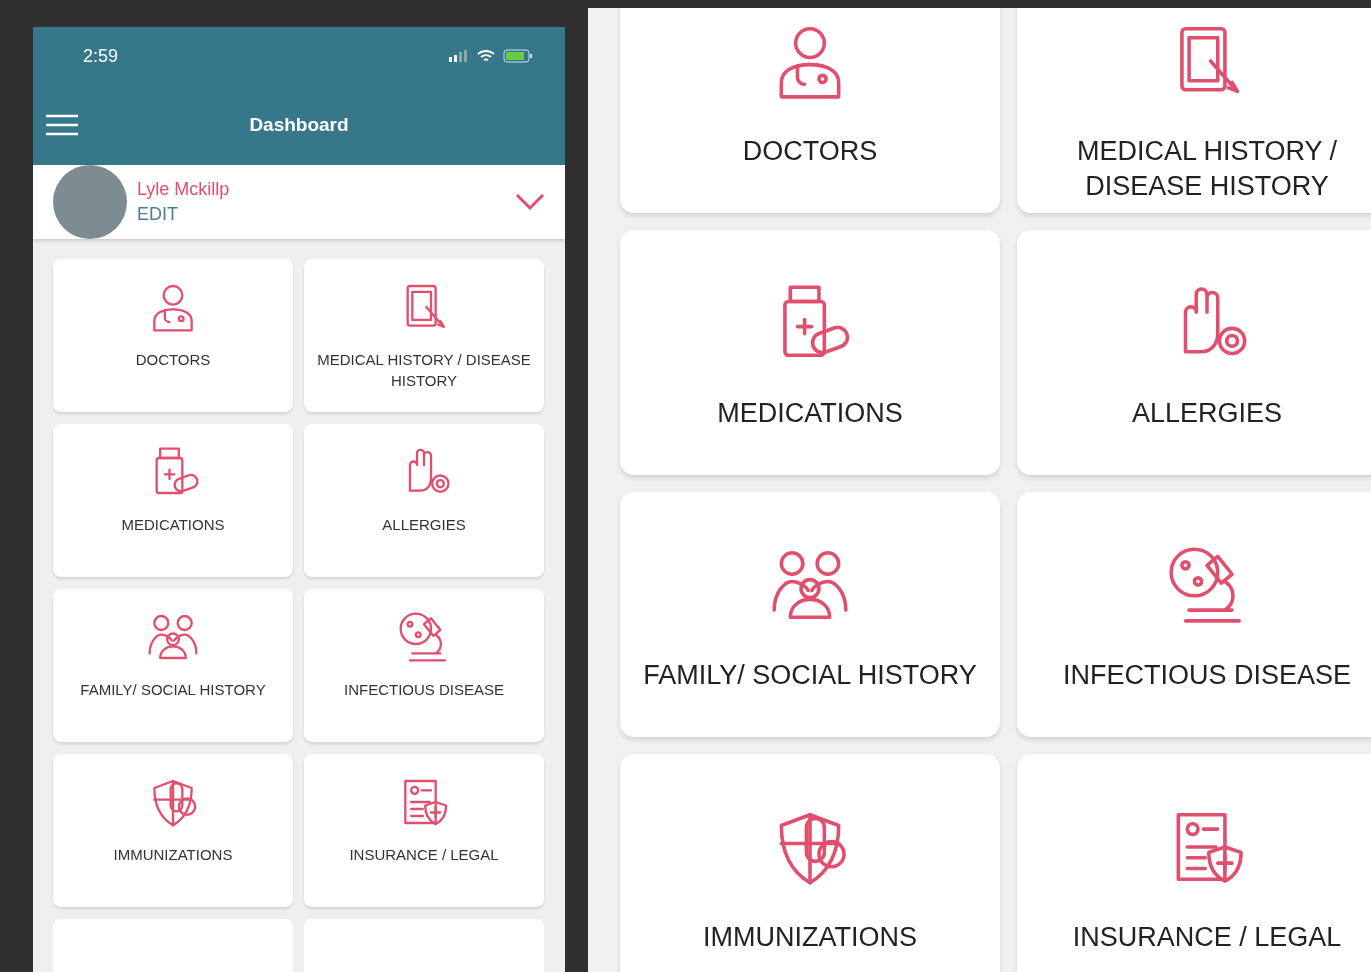 The image size is (1371, 972). What do you see at coordinates (530, 202) in the screenshot?
I see `expand-button` at bounding box center [530, 202].